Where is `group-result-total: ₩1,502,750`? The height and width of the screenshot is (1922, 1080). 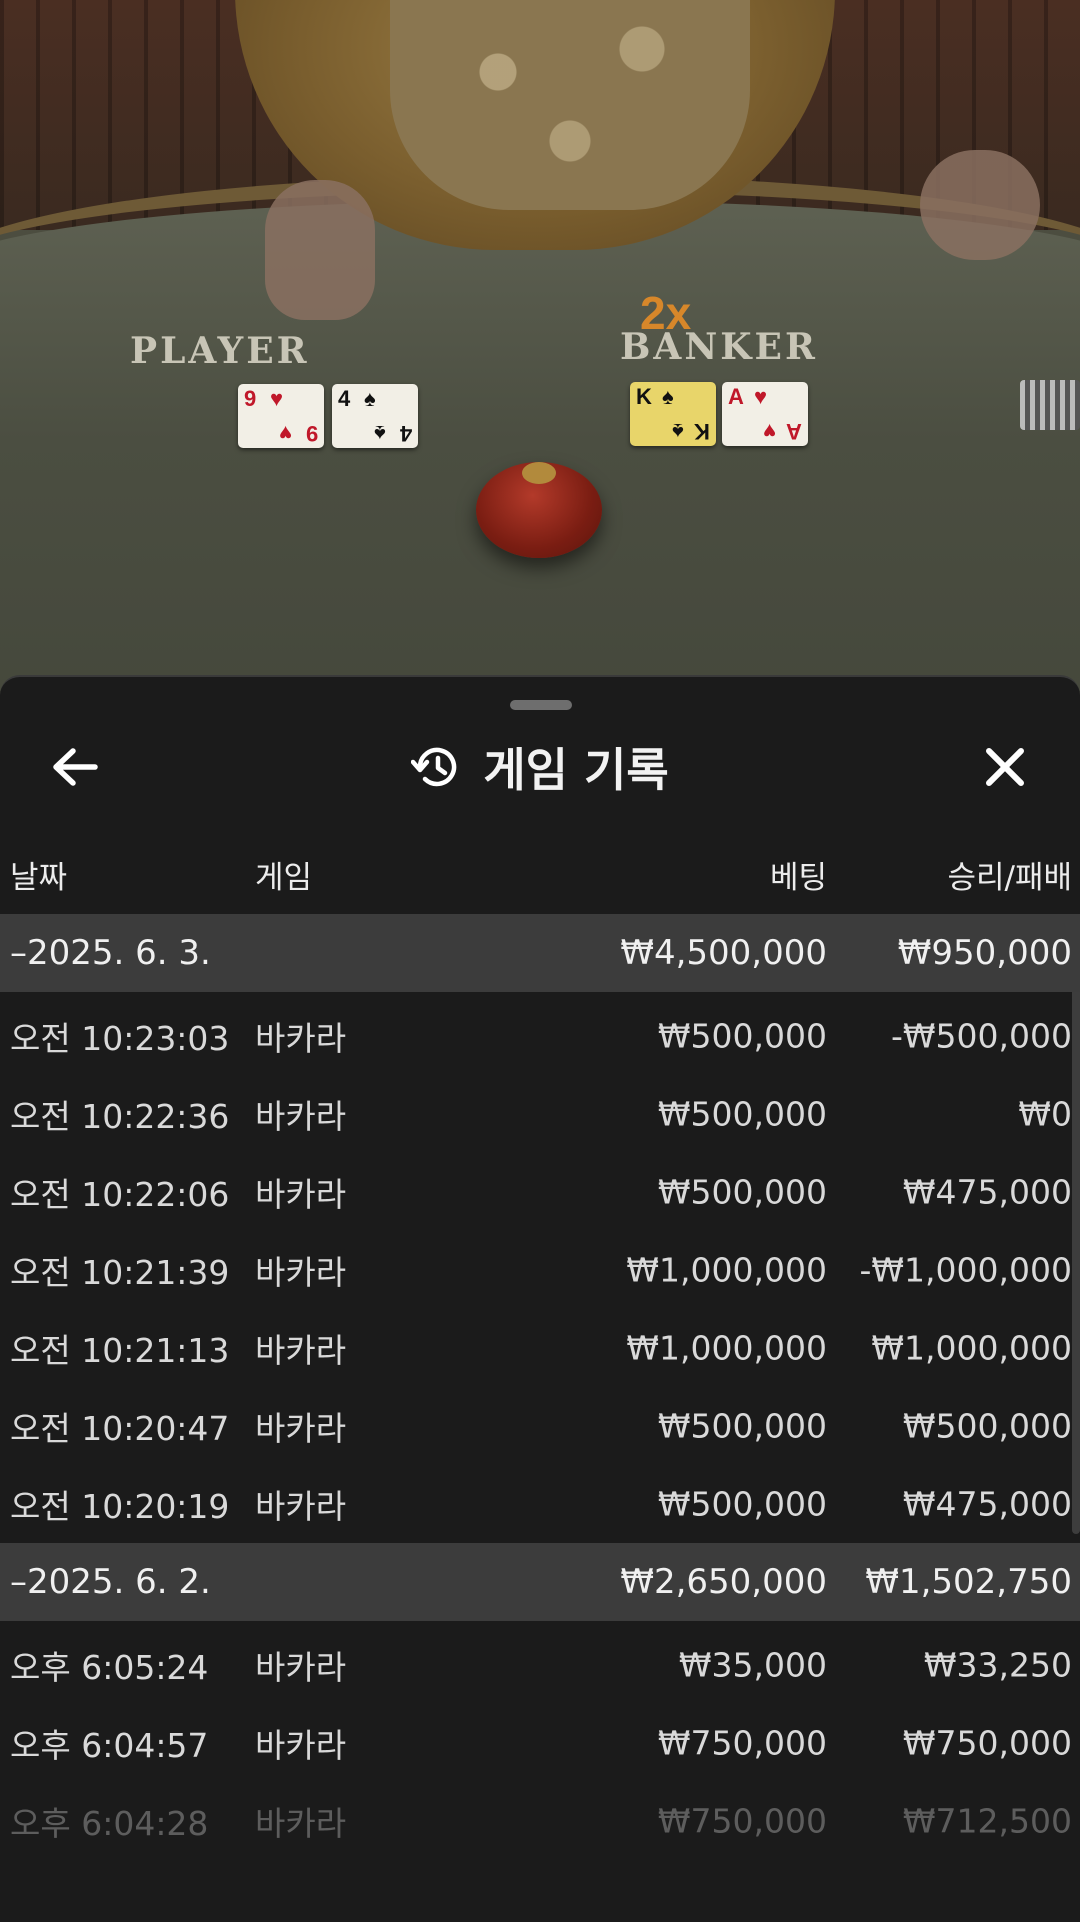
group-result-total: ₩1,502,750 is located at coordinates (968, 1582).